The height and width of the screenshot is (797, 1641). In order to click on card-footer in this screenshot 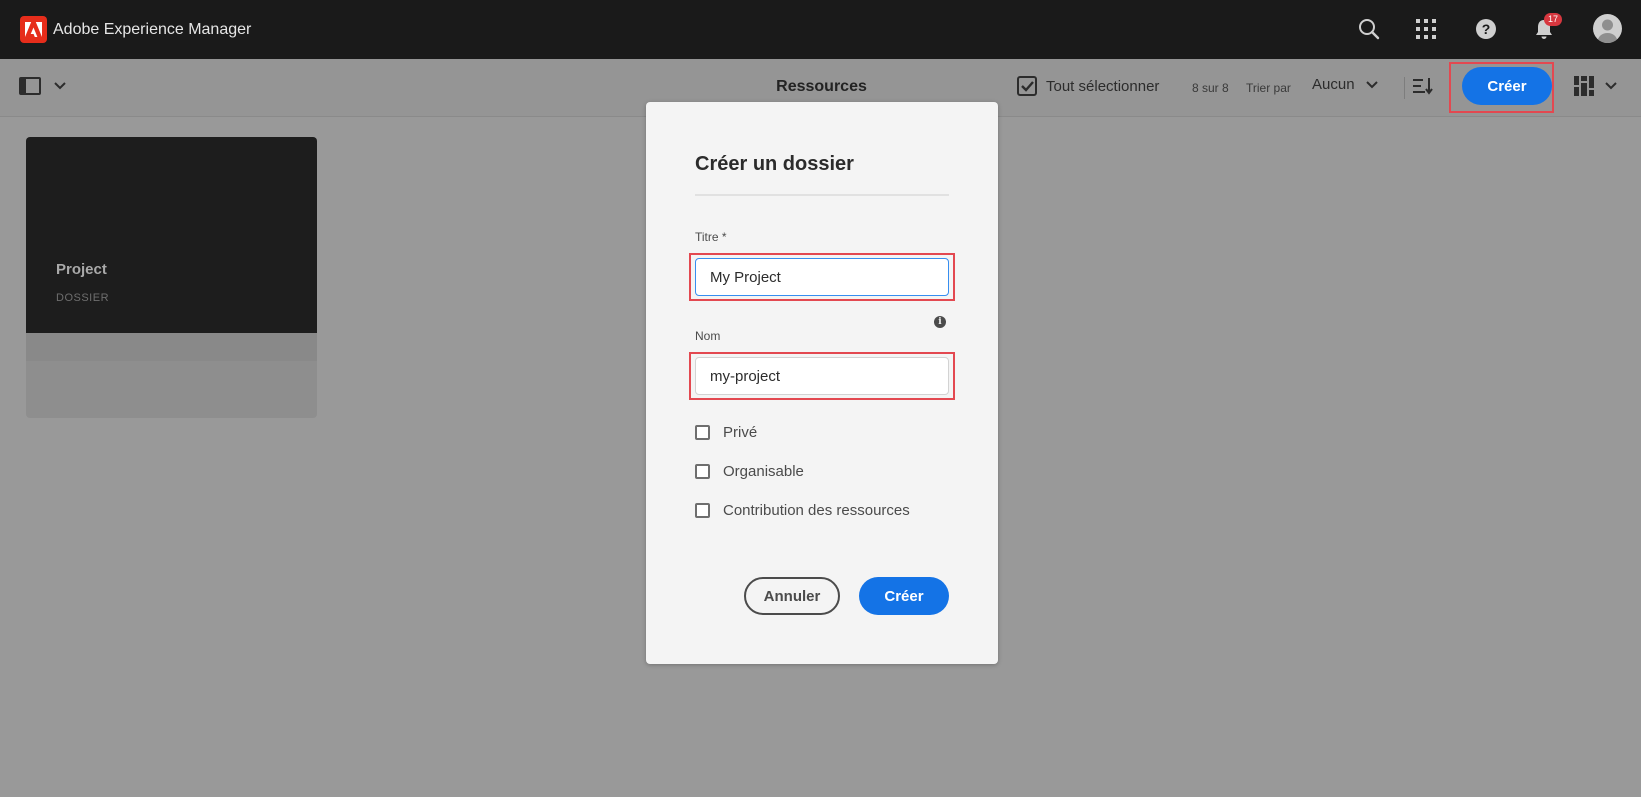, I will do `click(171, 375)`.